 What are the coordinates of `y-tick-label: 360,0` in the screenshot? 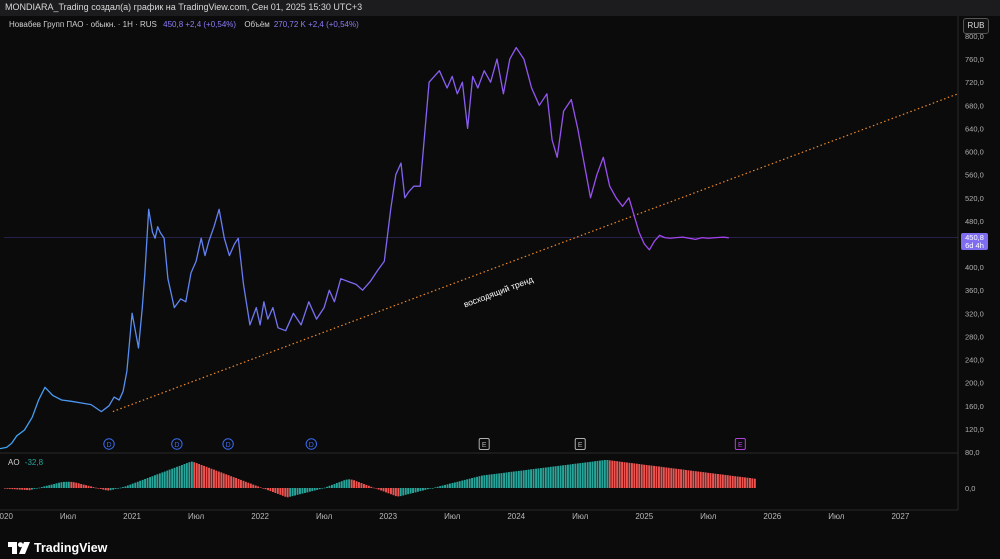 It's located at (974, 290).